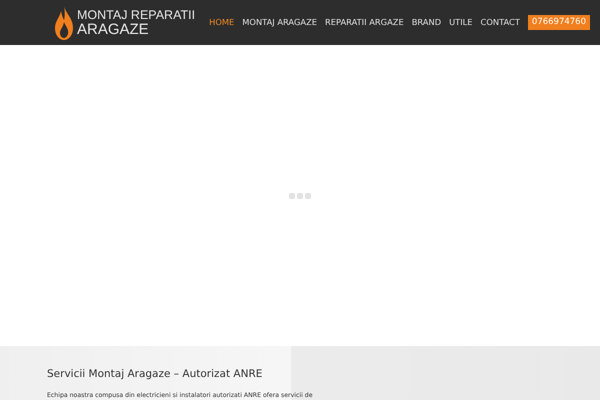 The height and width of the screenshot is (400, 600). What do you see at coordinates (155, 374) in the screenshot?
I see `section-title: Servicii Montaj Aragaze – Autorizat ANRE` at bounding box center [155, 374].